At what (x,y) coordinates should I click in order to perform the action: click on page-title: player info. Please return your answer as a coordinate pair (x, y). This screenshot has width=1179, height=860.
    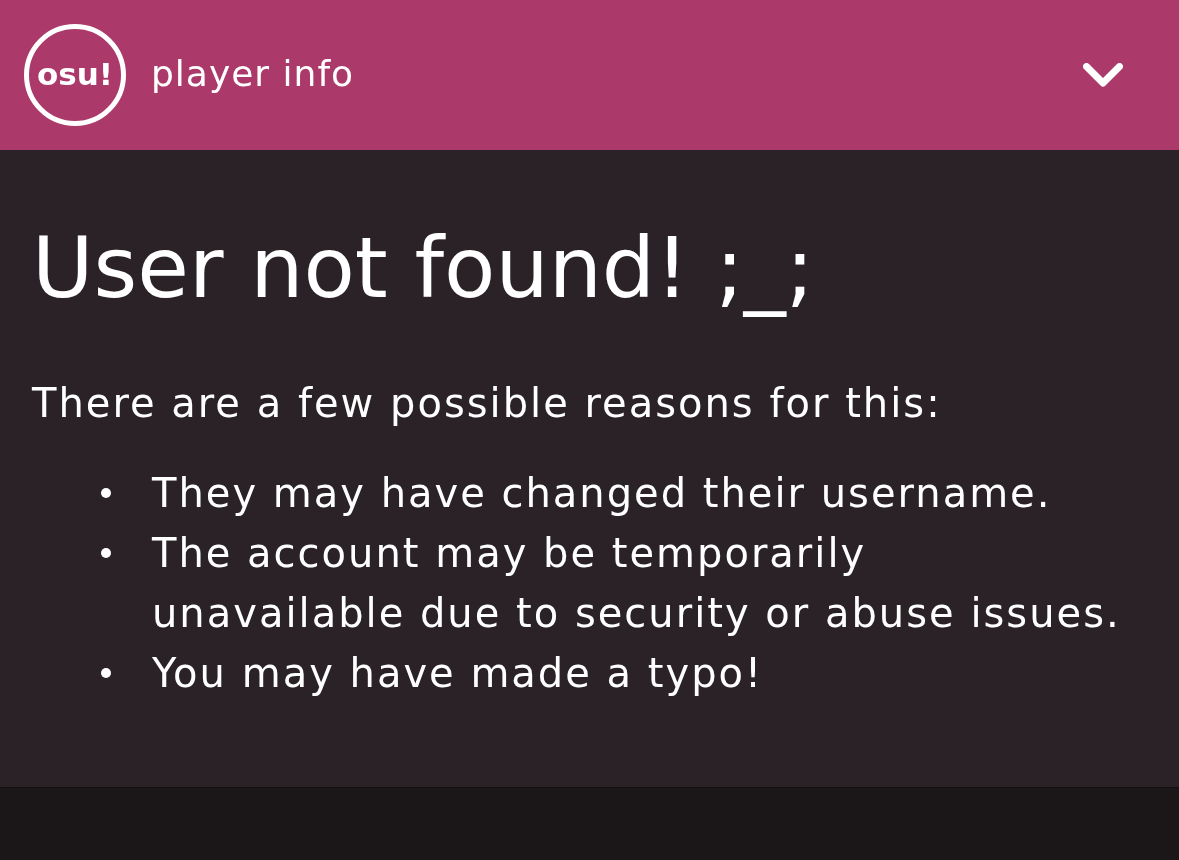
    Looking at the image, I should click on (253, 73).